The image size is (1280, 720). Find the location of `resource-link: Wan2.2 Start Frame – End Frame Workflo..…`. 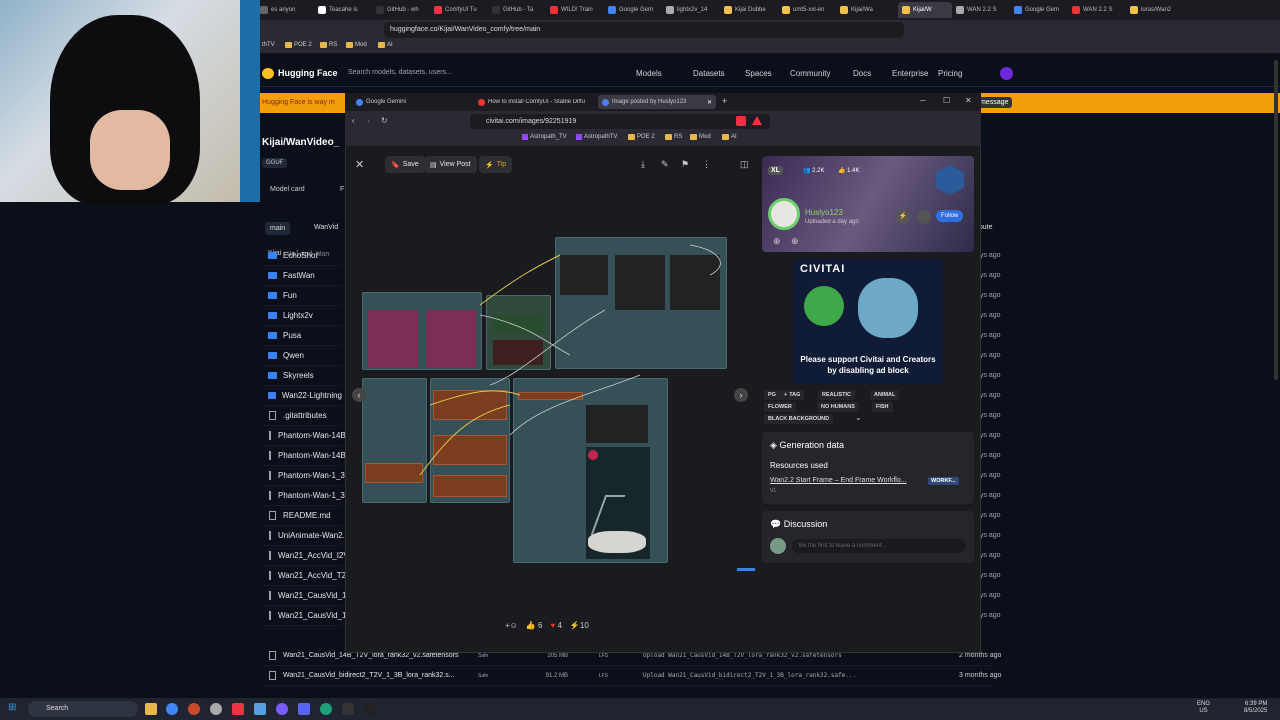

resource-link: Wan2.2 Start Frame – End Frame Workflo..… is located at coordinates (838, 480).